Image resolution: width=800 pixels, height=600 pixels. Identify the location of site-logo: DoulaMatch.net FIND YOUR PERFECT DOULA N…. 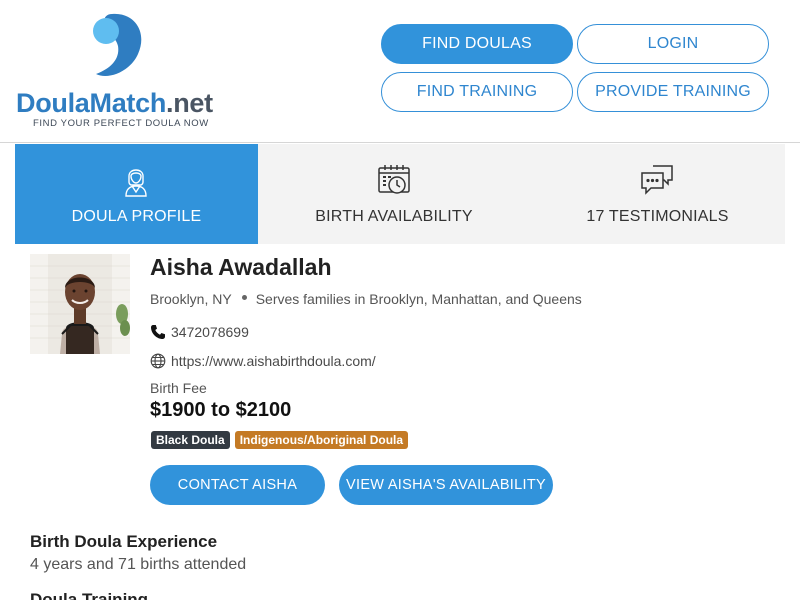
(118, 72).